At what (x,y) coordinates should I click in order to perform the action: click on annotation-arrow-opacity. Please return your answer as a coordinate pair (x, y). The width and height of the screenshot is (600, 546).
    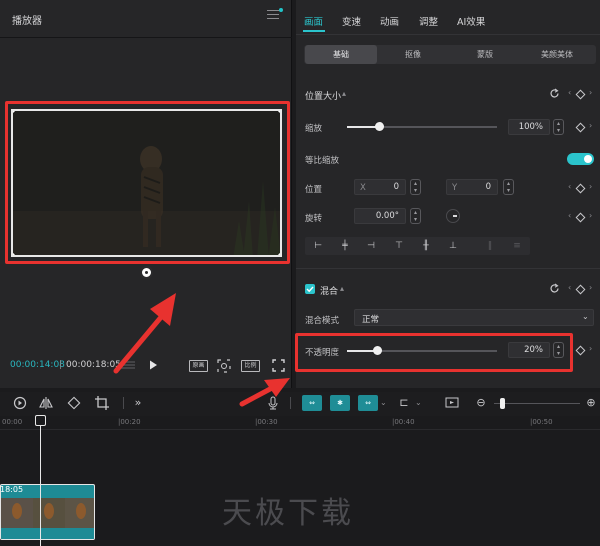
    Looking at the image, I should click on (264, 392).